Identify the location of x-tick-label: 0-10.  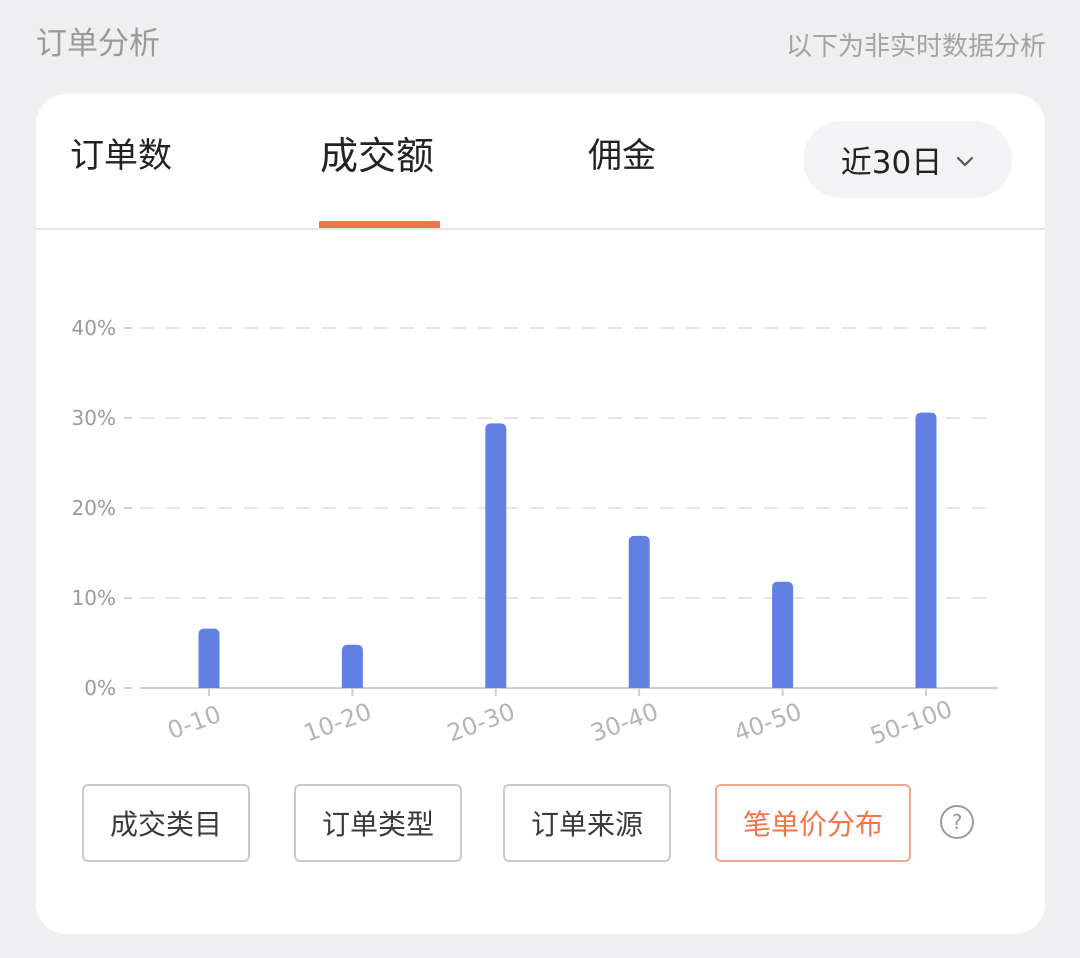
(194, 722).